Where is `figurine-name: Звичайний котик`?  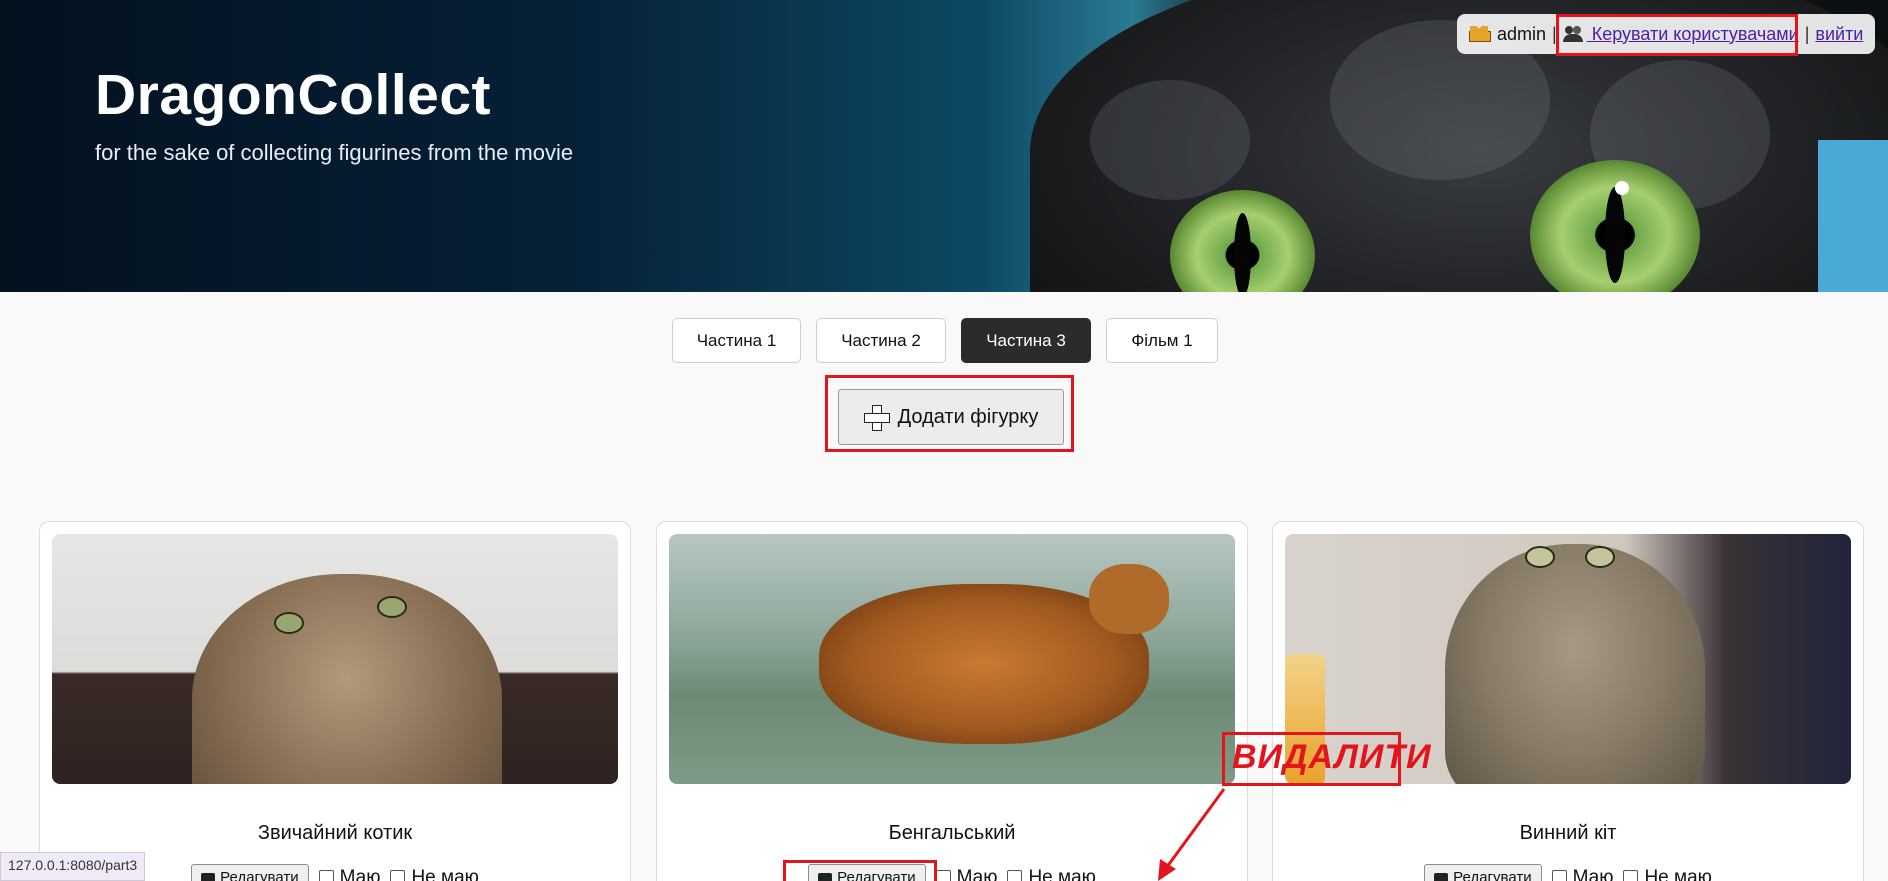 figurine-name: Звичайний котик is located at coordinates (335, 833).